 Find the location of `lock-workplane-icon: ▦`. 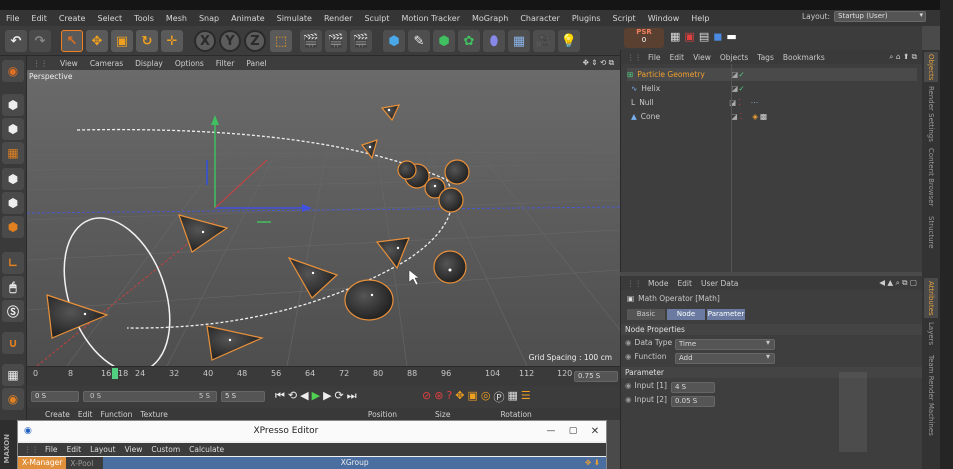

lock-workplane-icon: ▦ is located at coordinates (13, 375).